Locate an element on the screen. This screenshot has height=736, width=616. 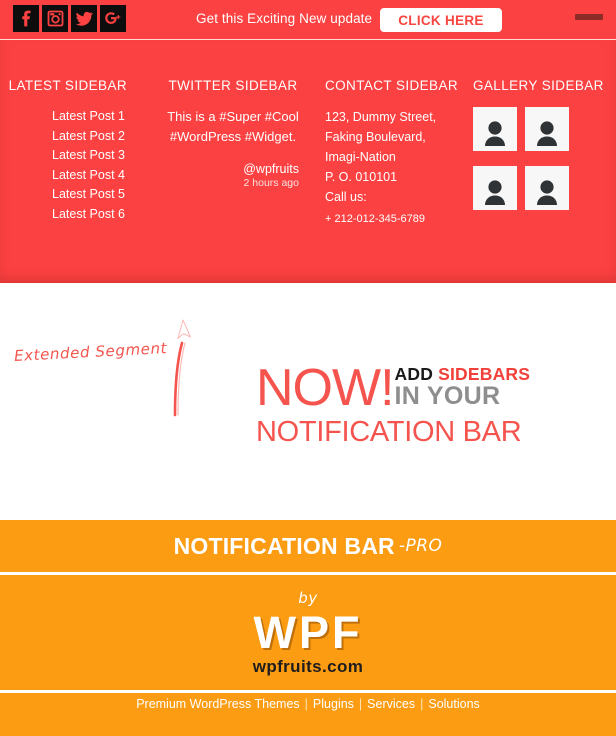
list-item: Latest Post 6 is located at coordinates (62, 215).